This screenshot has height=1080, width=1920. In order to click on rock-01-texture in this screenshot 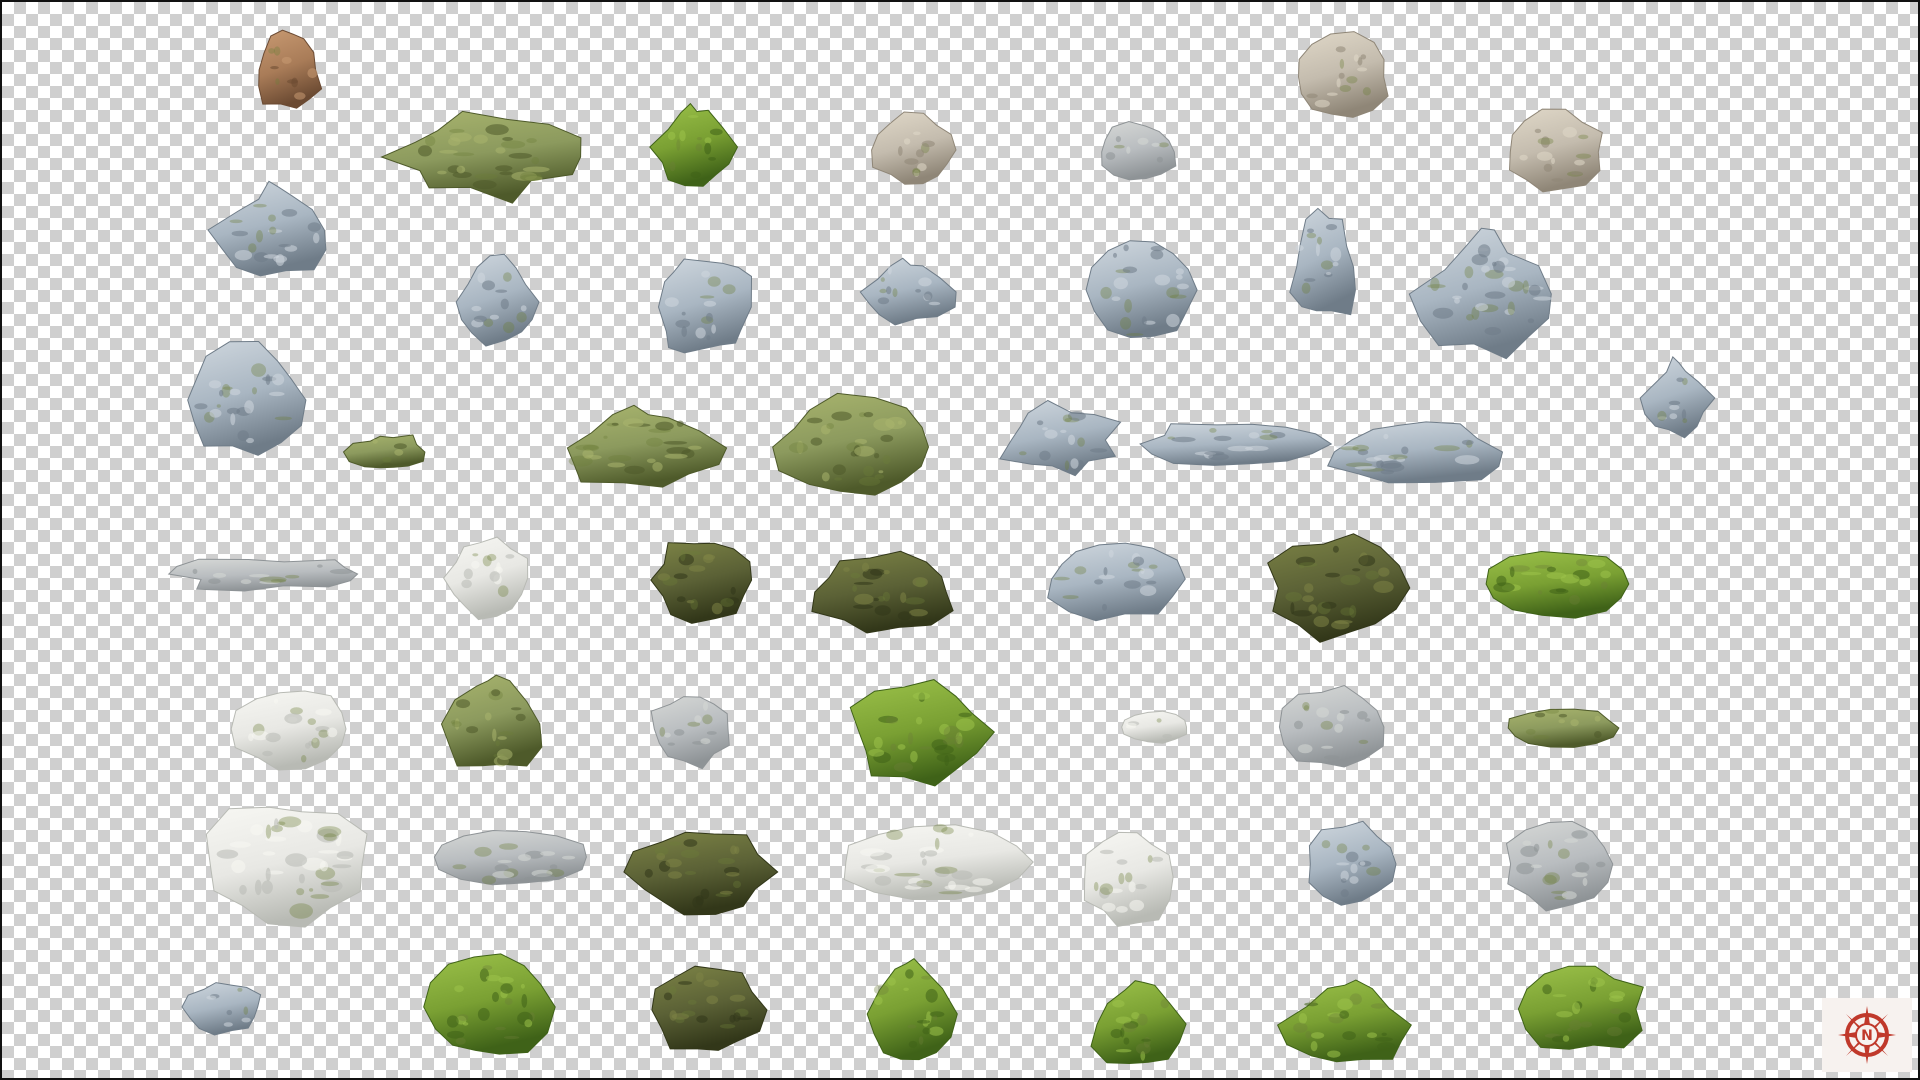, I will do `click(292, 81)`.